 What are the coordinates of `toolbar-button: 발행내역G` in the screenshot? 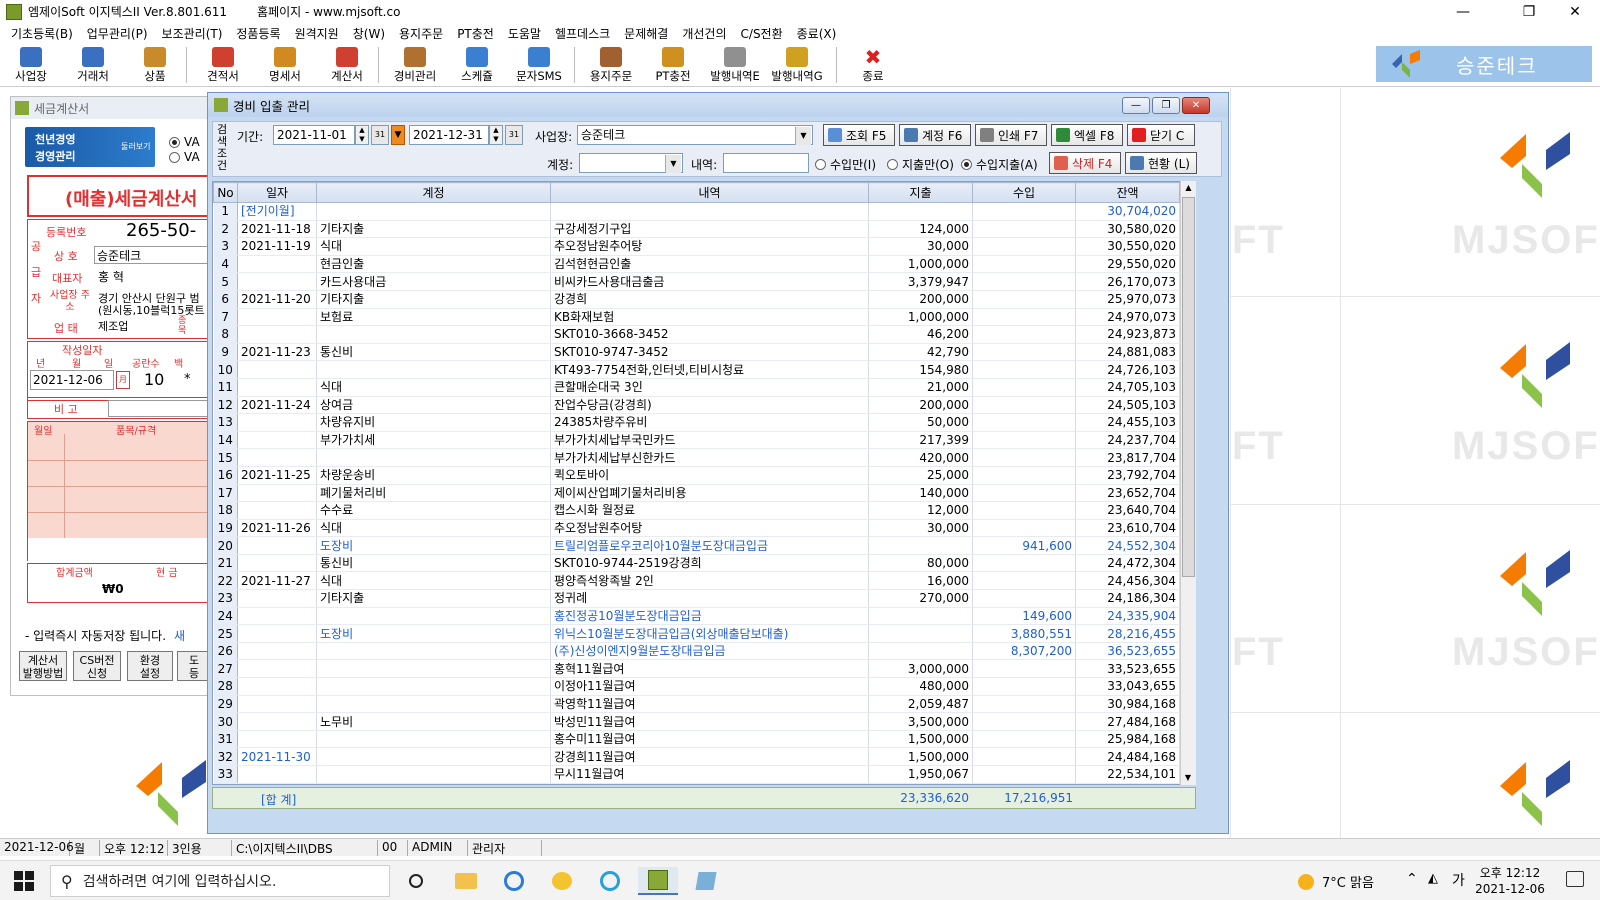 It's located at (797, 65).